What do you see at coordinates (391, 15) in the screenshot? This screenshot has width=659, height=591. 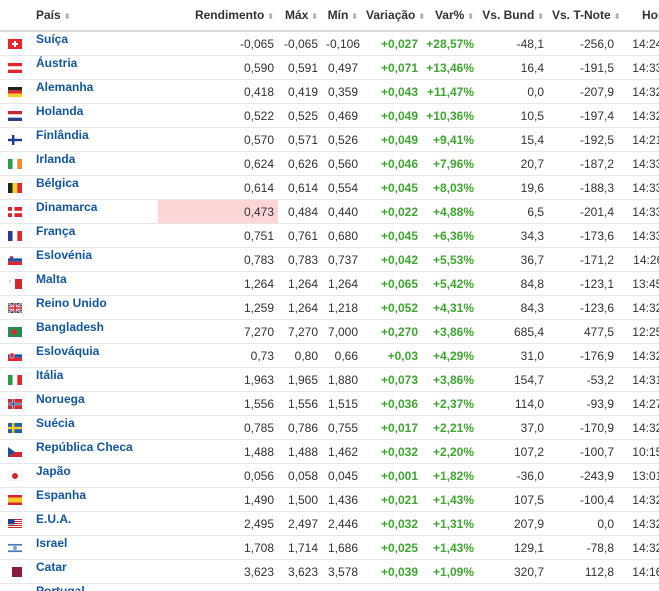 I see `column-header-label: Variação` at bounding box center [391, 15].